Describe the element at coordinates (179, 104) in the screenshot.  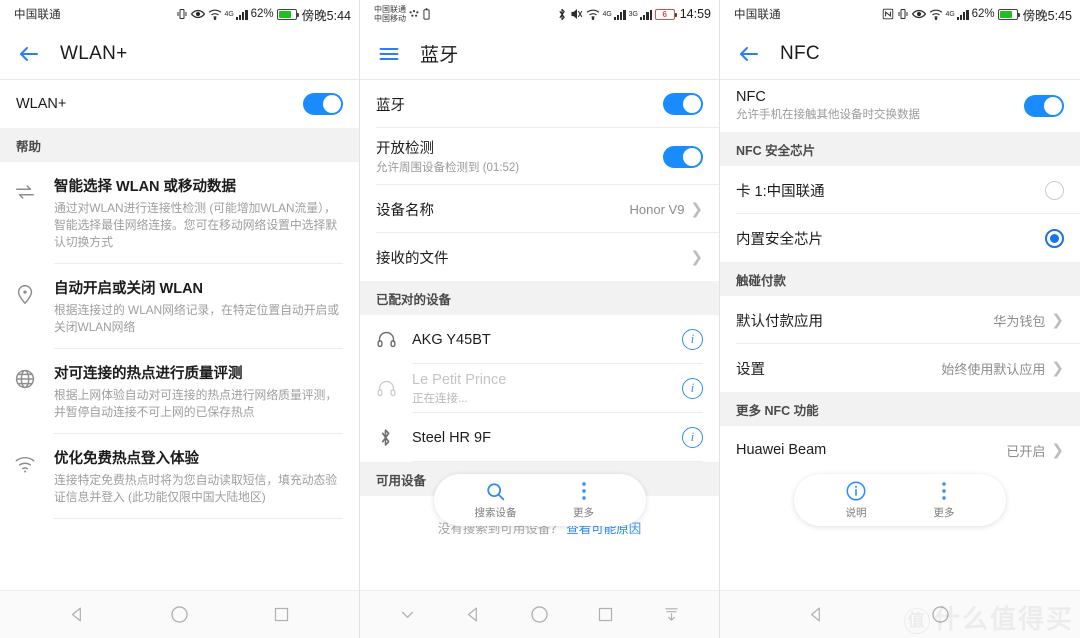
I see `wlan-plus-toggle-row: WLAN+` at that location.